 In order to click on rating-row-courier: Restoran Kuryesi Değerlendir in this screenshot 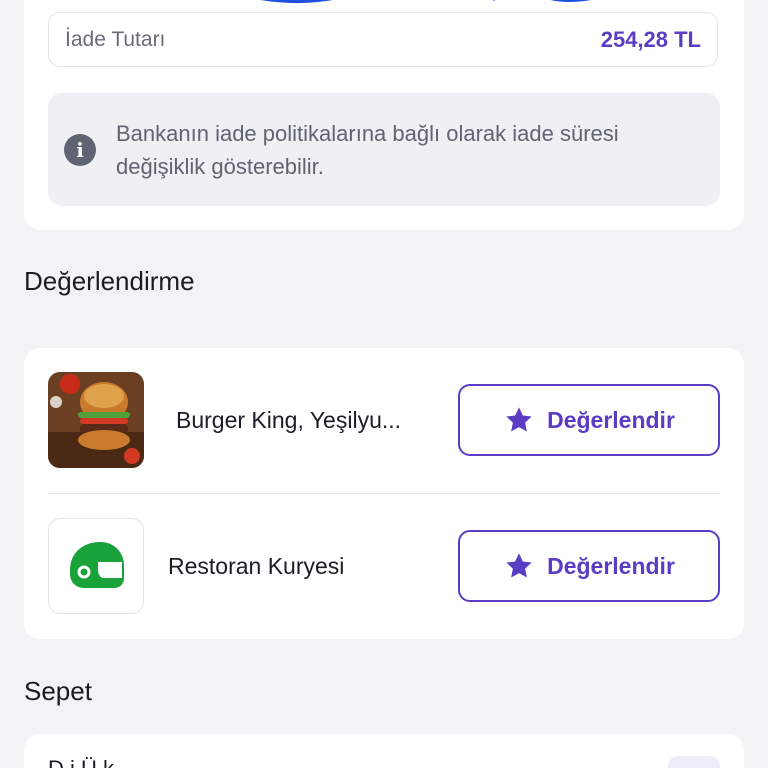, I will do `click(384, 566)`.